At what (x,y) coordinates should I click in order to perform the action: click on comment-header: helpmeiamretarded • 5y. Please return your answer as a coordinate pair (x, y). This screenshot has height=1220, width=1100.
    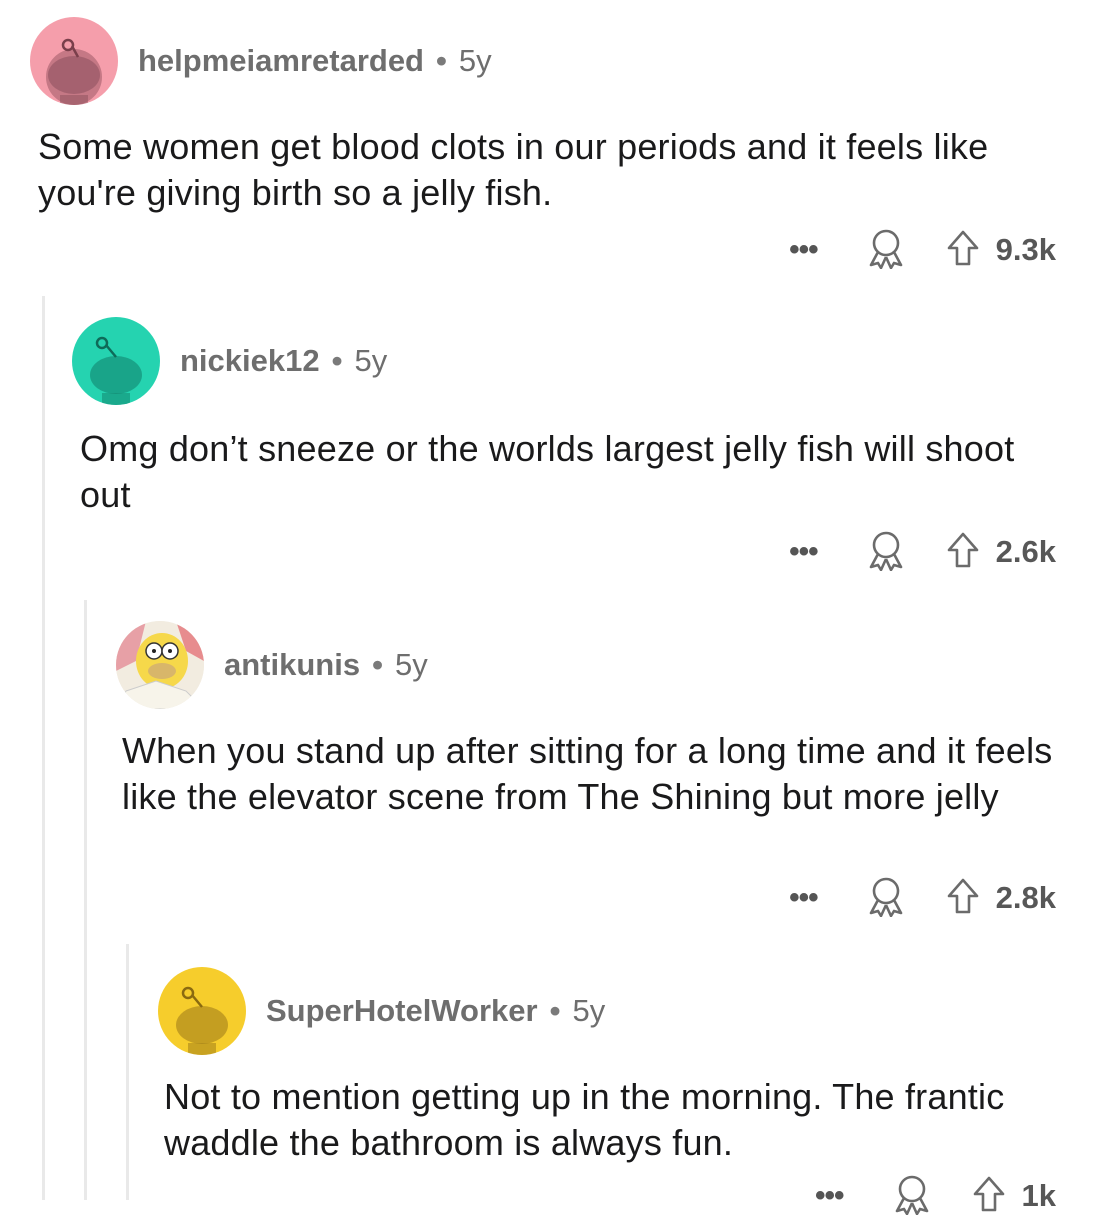
    Looking at the image, I should click on (261, 61).